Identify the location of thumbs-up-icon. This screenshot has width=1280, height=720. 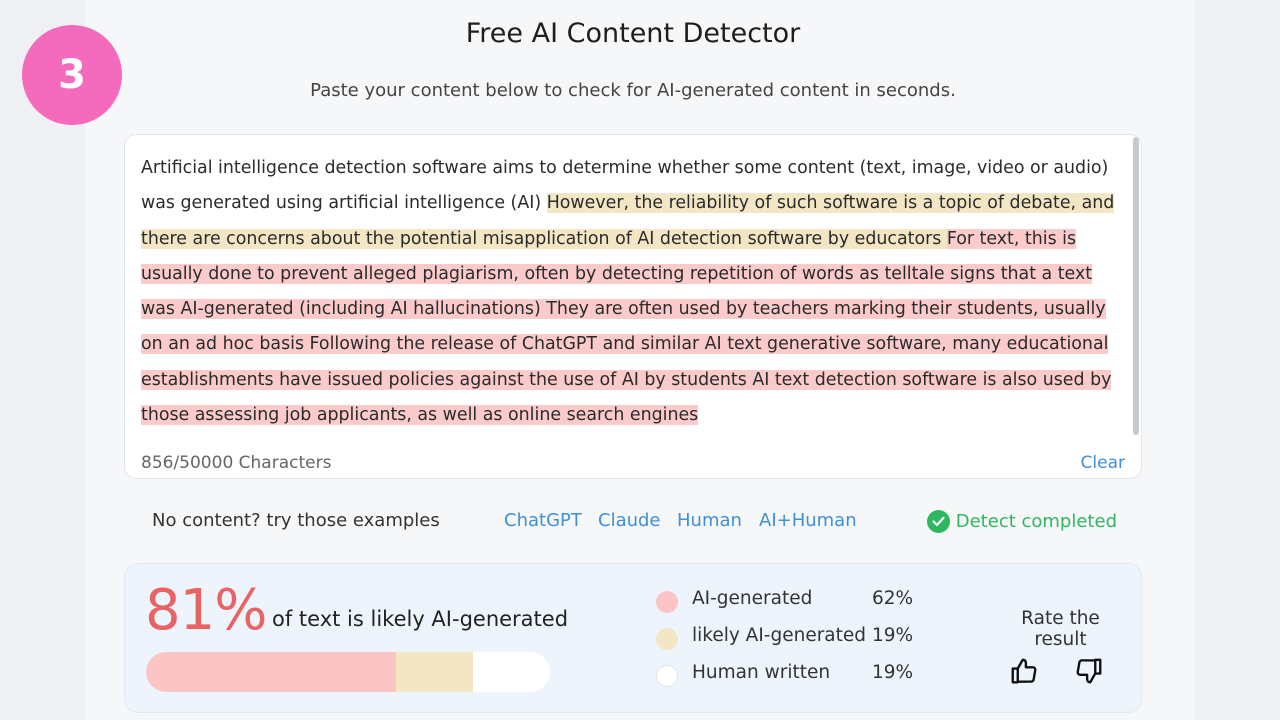
(1024, 672).